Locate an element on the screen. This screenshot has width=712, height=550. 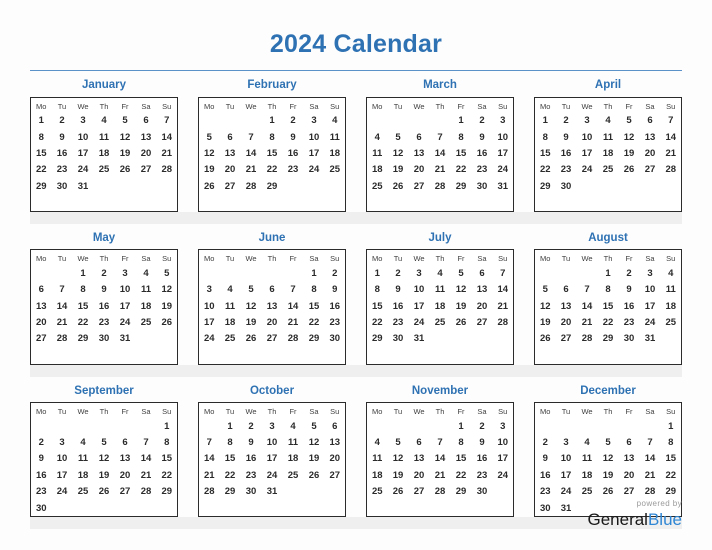
day-cell: 25 is located at coordinates (104, 170).